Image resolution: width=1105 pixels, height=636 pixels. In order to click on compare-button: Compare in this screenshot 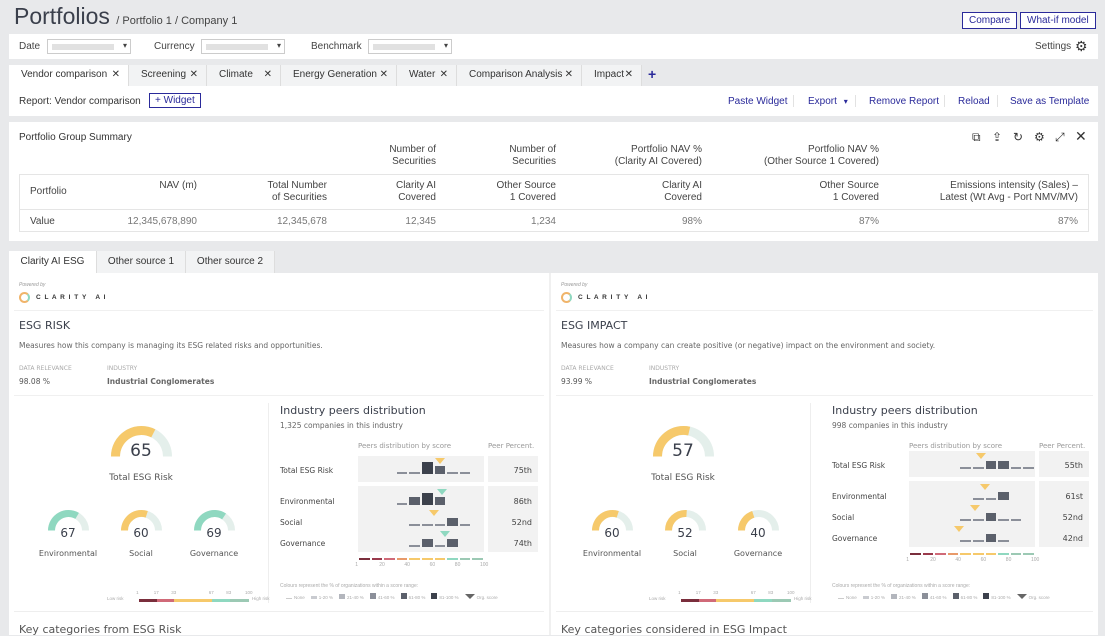, I will do `click(990, 20)`.